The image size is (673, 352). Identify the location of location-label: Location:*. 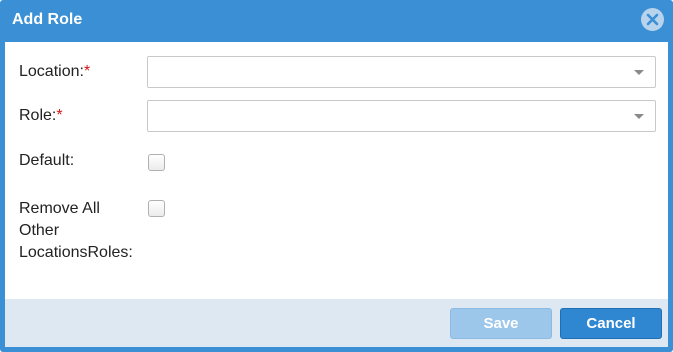
(54, 72).